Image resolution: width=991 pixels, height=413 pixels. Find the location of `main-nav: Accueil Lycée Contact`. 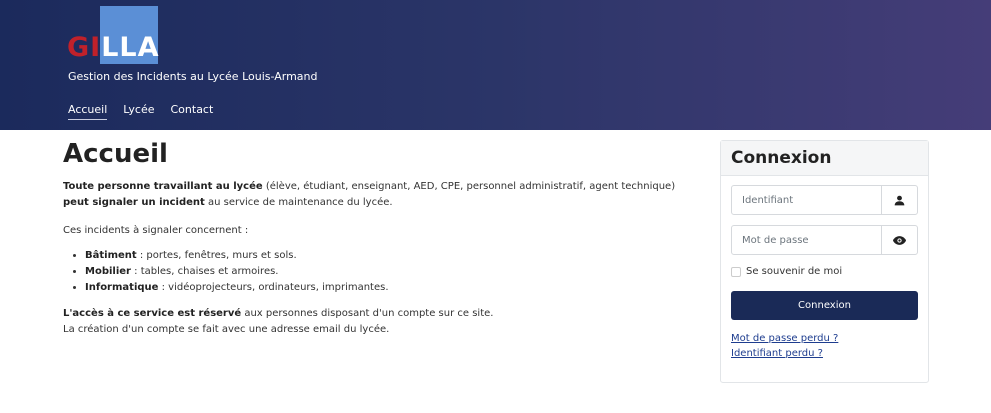

main-nav: Accueil Lycée Contact is located at coordinates (140, 111).